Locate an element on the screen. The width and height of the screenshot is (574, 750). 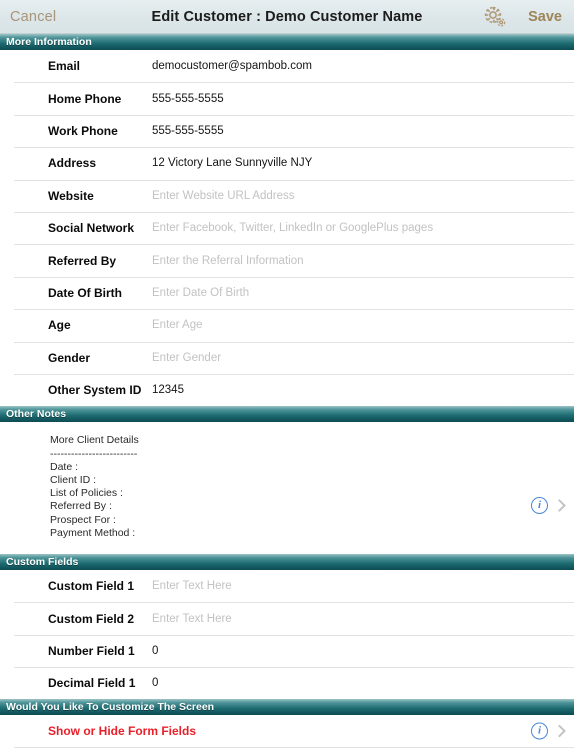
bottom-divider is located at coordinates (294, 748).